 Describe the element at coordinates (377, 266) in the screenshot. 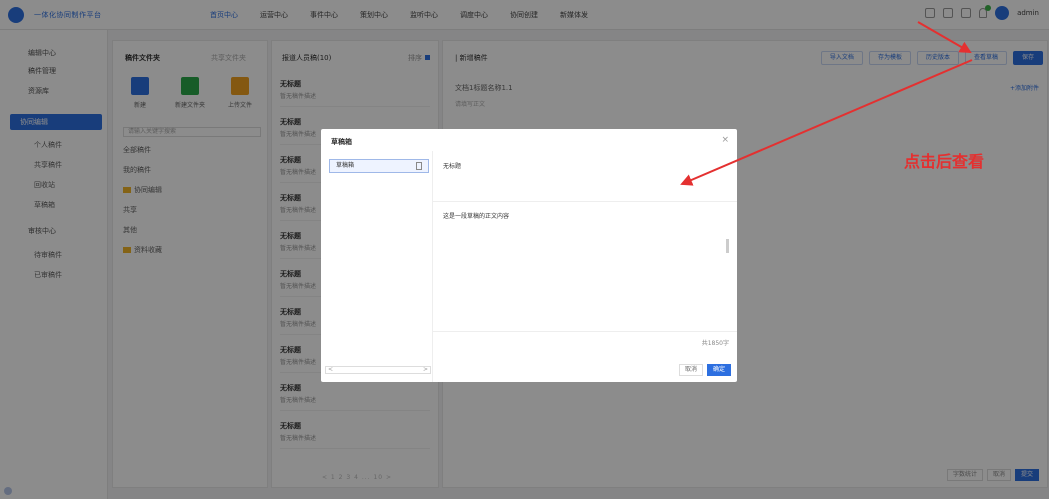

I see `draft-list: 草稿箱 < >` at that location.